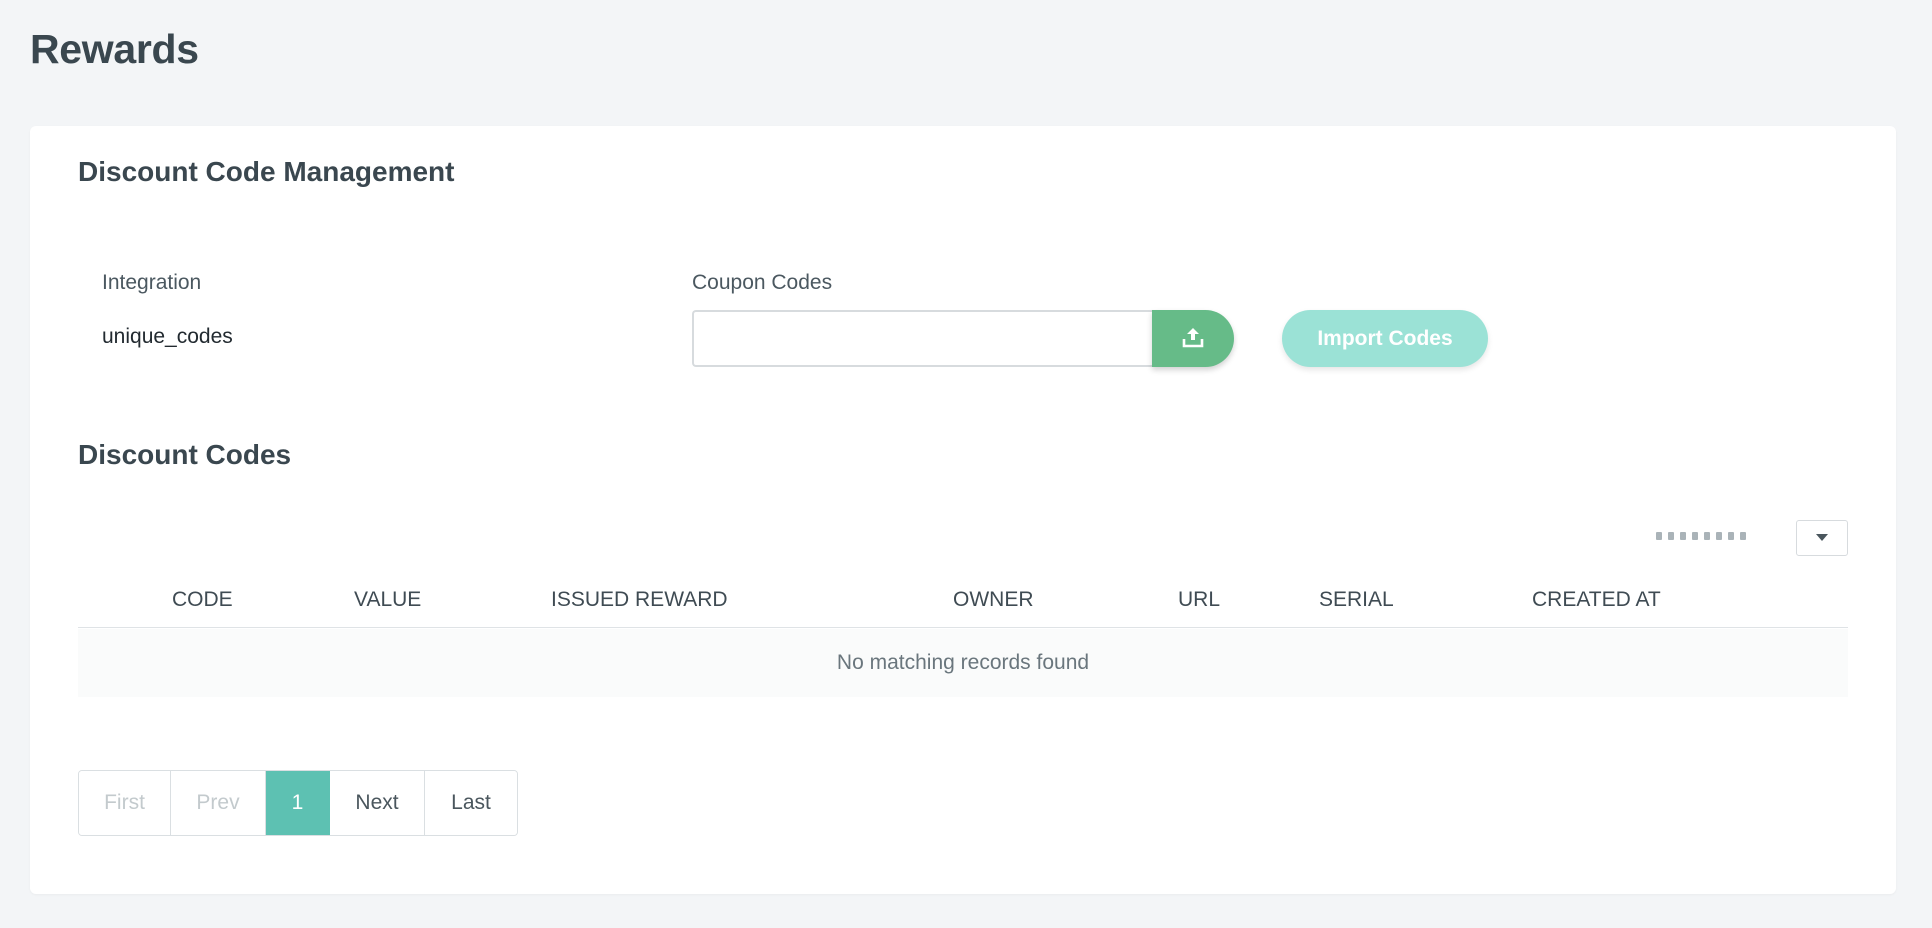 Image resolution: width=1932 pixels, height=928 pixels. Describe the element at coordinates (266, 171) in the screenshot. I see `discount-code-management-title: Discount Code Management` at that location.